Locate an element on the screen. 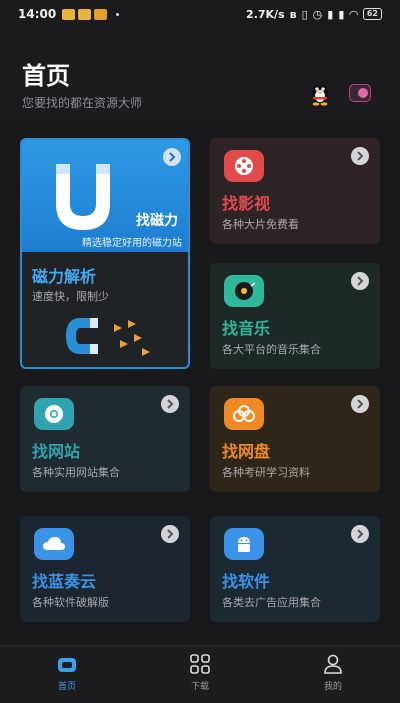 The image size is (400, 703). nav-download: 下载 is located at coordinates (200, 674).